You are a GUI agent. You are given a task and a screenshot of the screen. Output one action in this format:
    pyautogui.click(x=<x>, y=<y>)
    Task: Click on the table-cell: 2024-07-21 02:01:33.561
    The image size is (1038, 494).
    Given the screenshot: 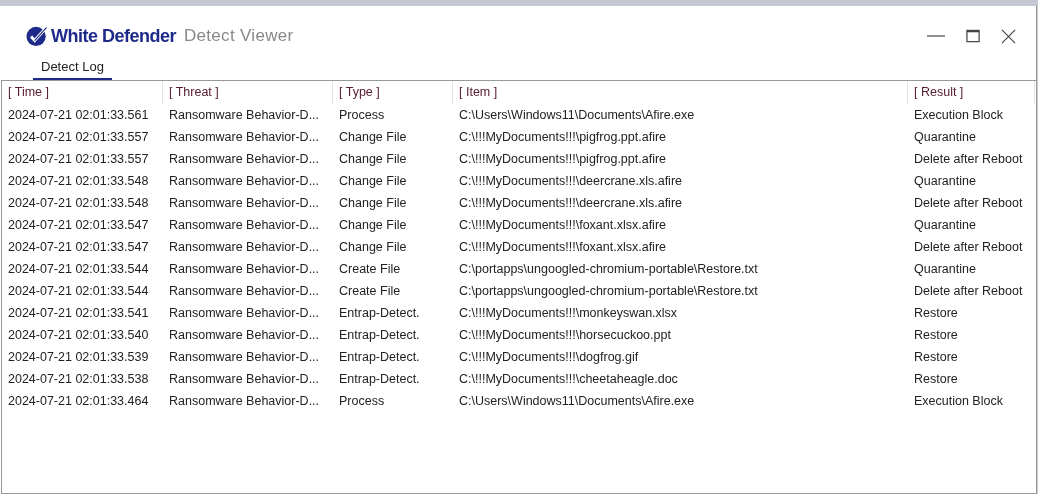 What is the action you would take?
    pyautogui.click(x=78, y=115)
    